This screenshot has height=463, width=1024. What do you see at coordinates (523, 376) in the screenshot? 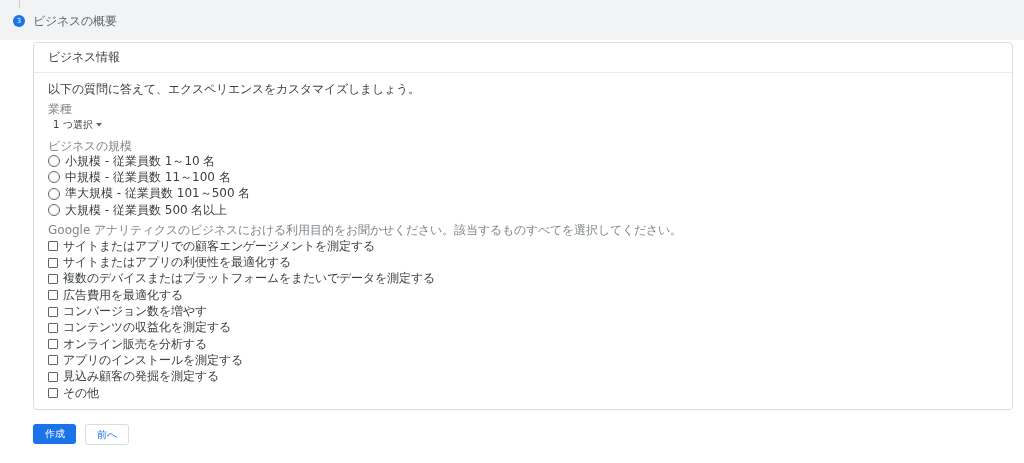
I see `checkbox-option: 見込み顧客の発掘を測定する` at bounding box center [523, 376].